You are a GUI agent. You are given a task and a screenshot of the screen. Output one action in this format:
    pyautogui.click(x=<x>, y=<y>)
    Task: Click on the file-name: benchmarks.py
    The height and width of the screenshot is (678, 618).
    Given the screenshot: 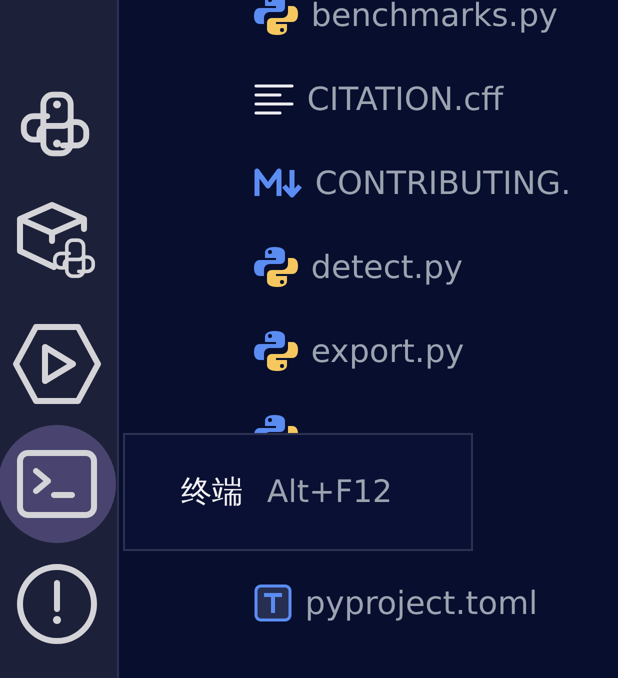 What is the action you would take?
    pyautogui.click(x=434, y=17)
    